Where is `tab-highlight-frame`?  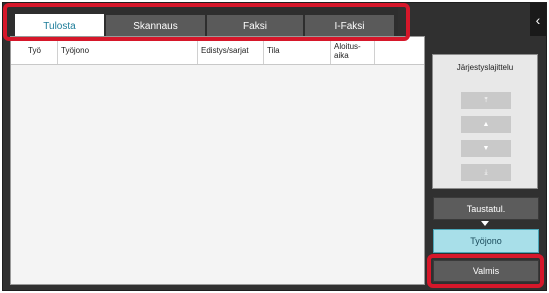 tab-highlight-frame is located at coordinates (206, 22).